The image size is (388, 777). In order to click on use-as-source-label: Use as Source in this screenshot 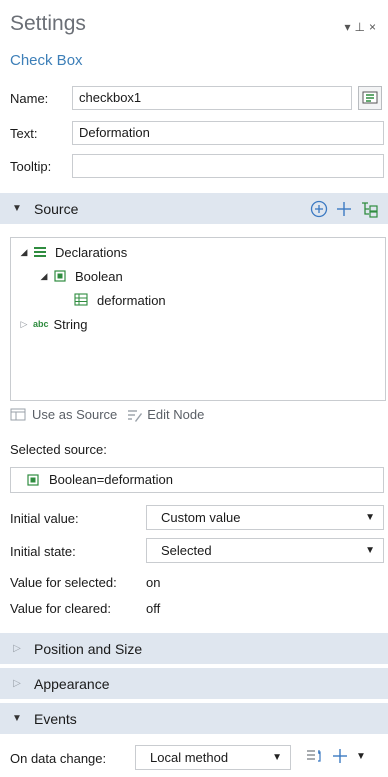, I will do `click(75, 414)`.